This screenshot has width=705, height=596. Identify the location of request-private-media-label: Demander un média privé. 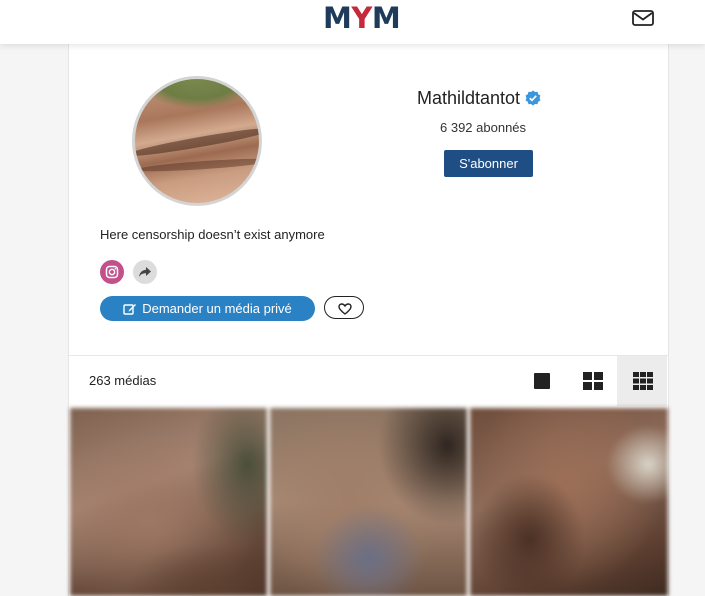
(217, 308).